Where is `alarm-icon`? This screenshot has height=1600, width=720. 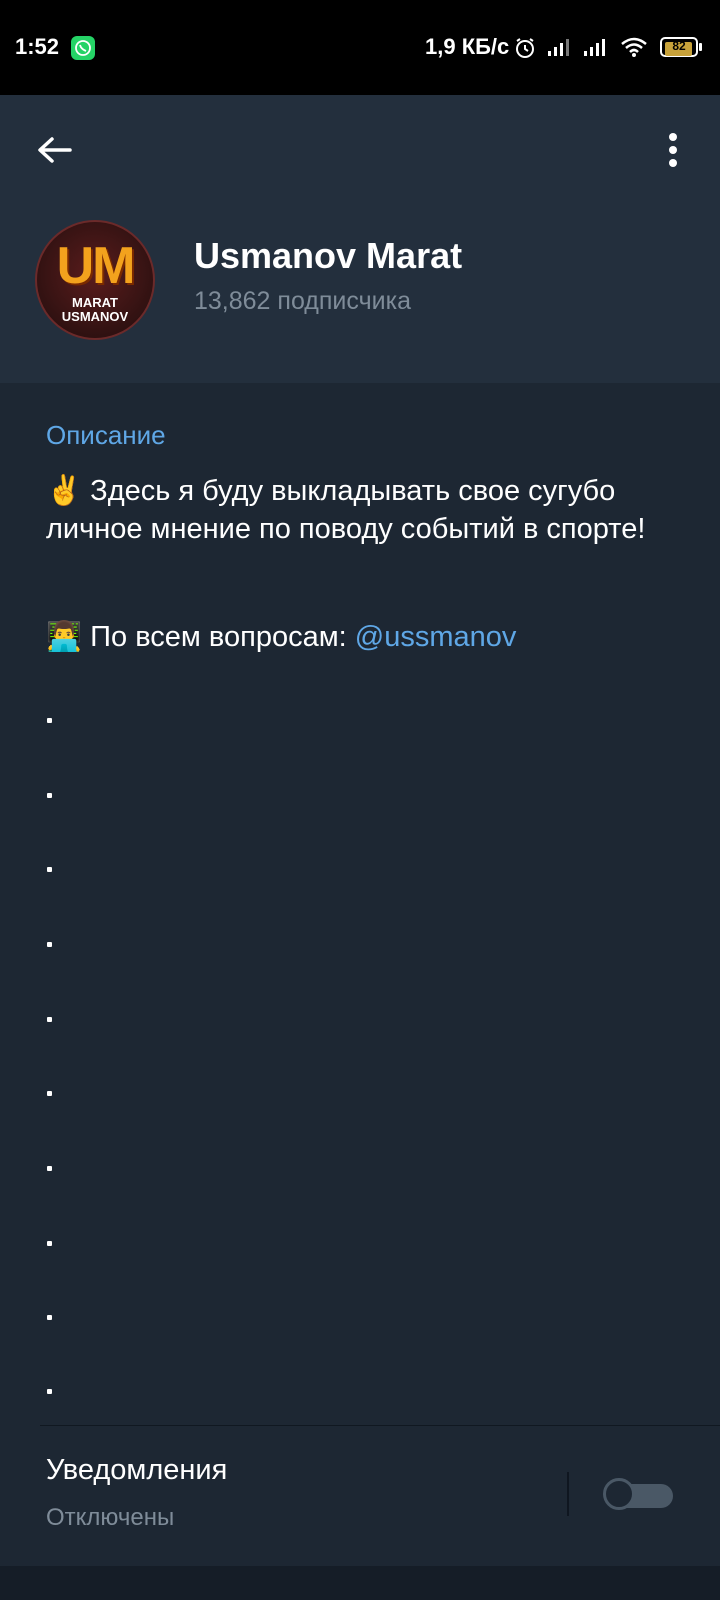
alarm-icon is located at coordinates (525, 50).